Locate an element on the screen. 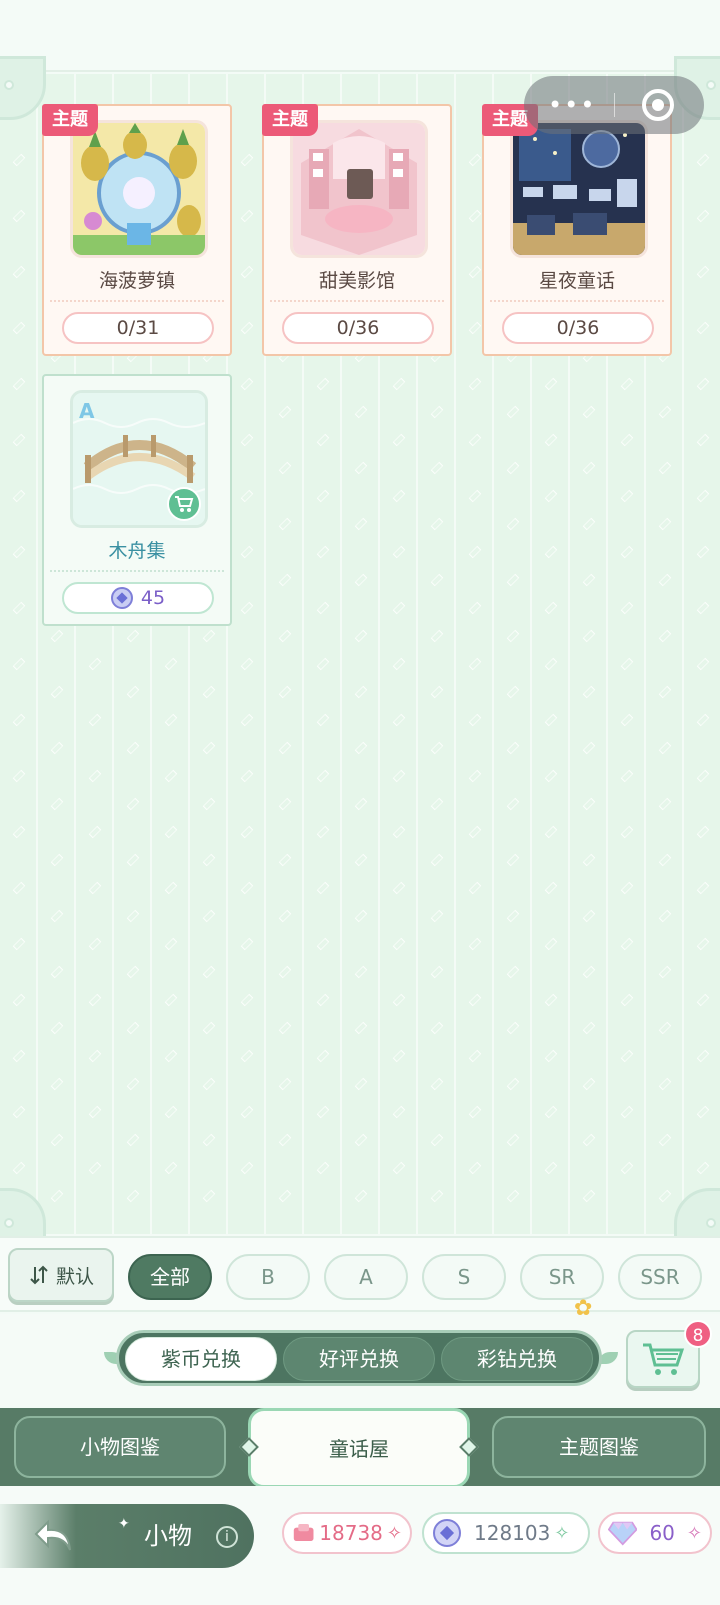 This screenshot has height=1605, width=720. filter-bar: 默认 全部 B A S SR SSR is located at coordinates (360, 1274).